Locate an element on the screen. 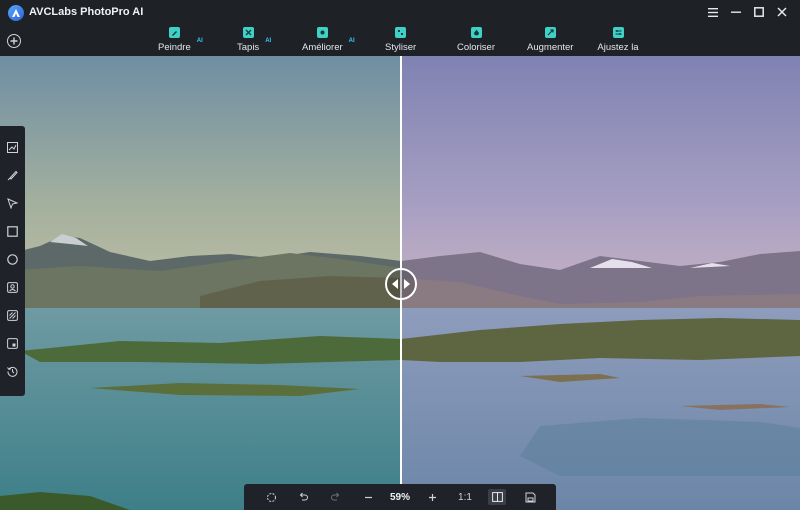  pointer-icon is located at coordinates (12, 203).